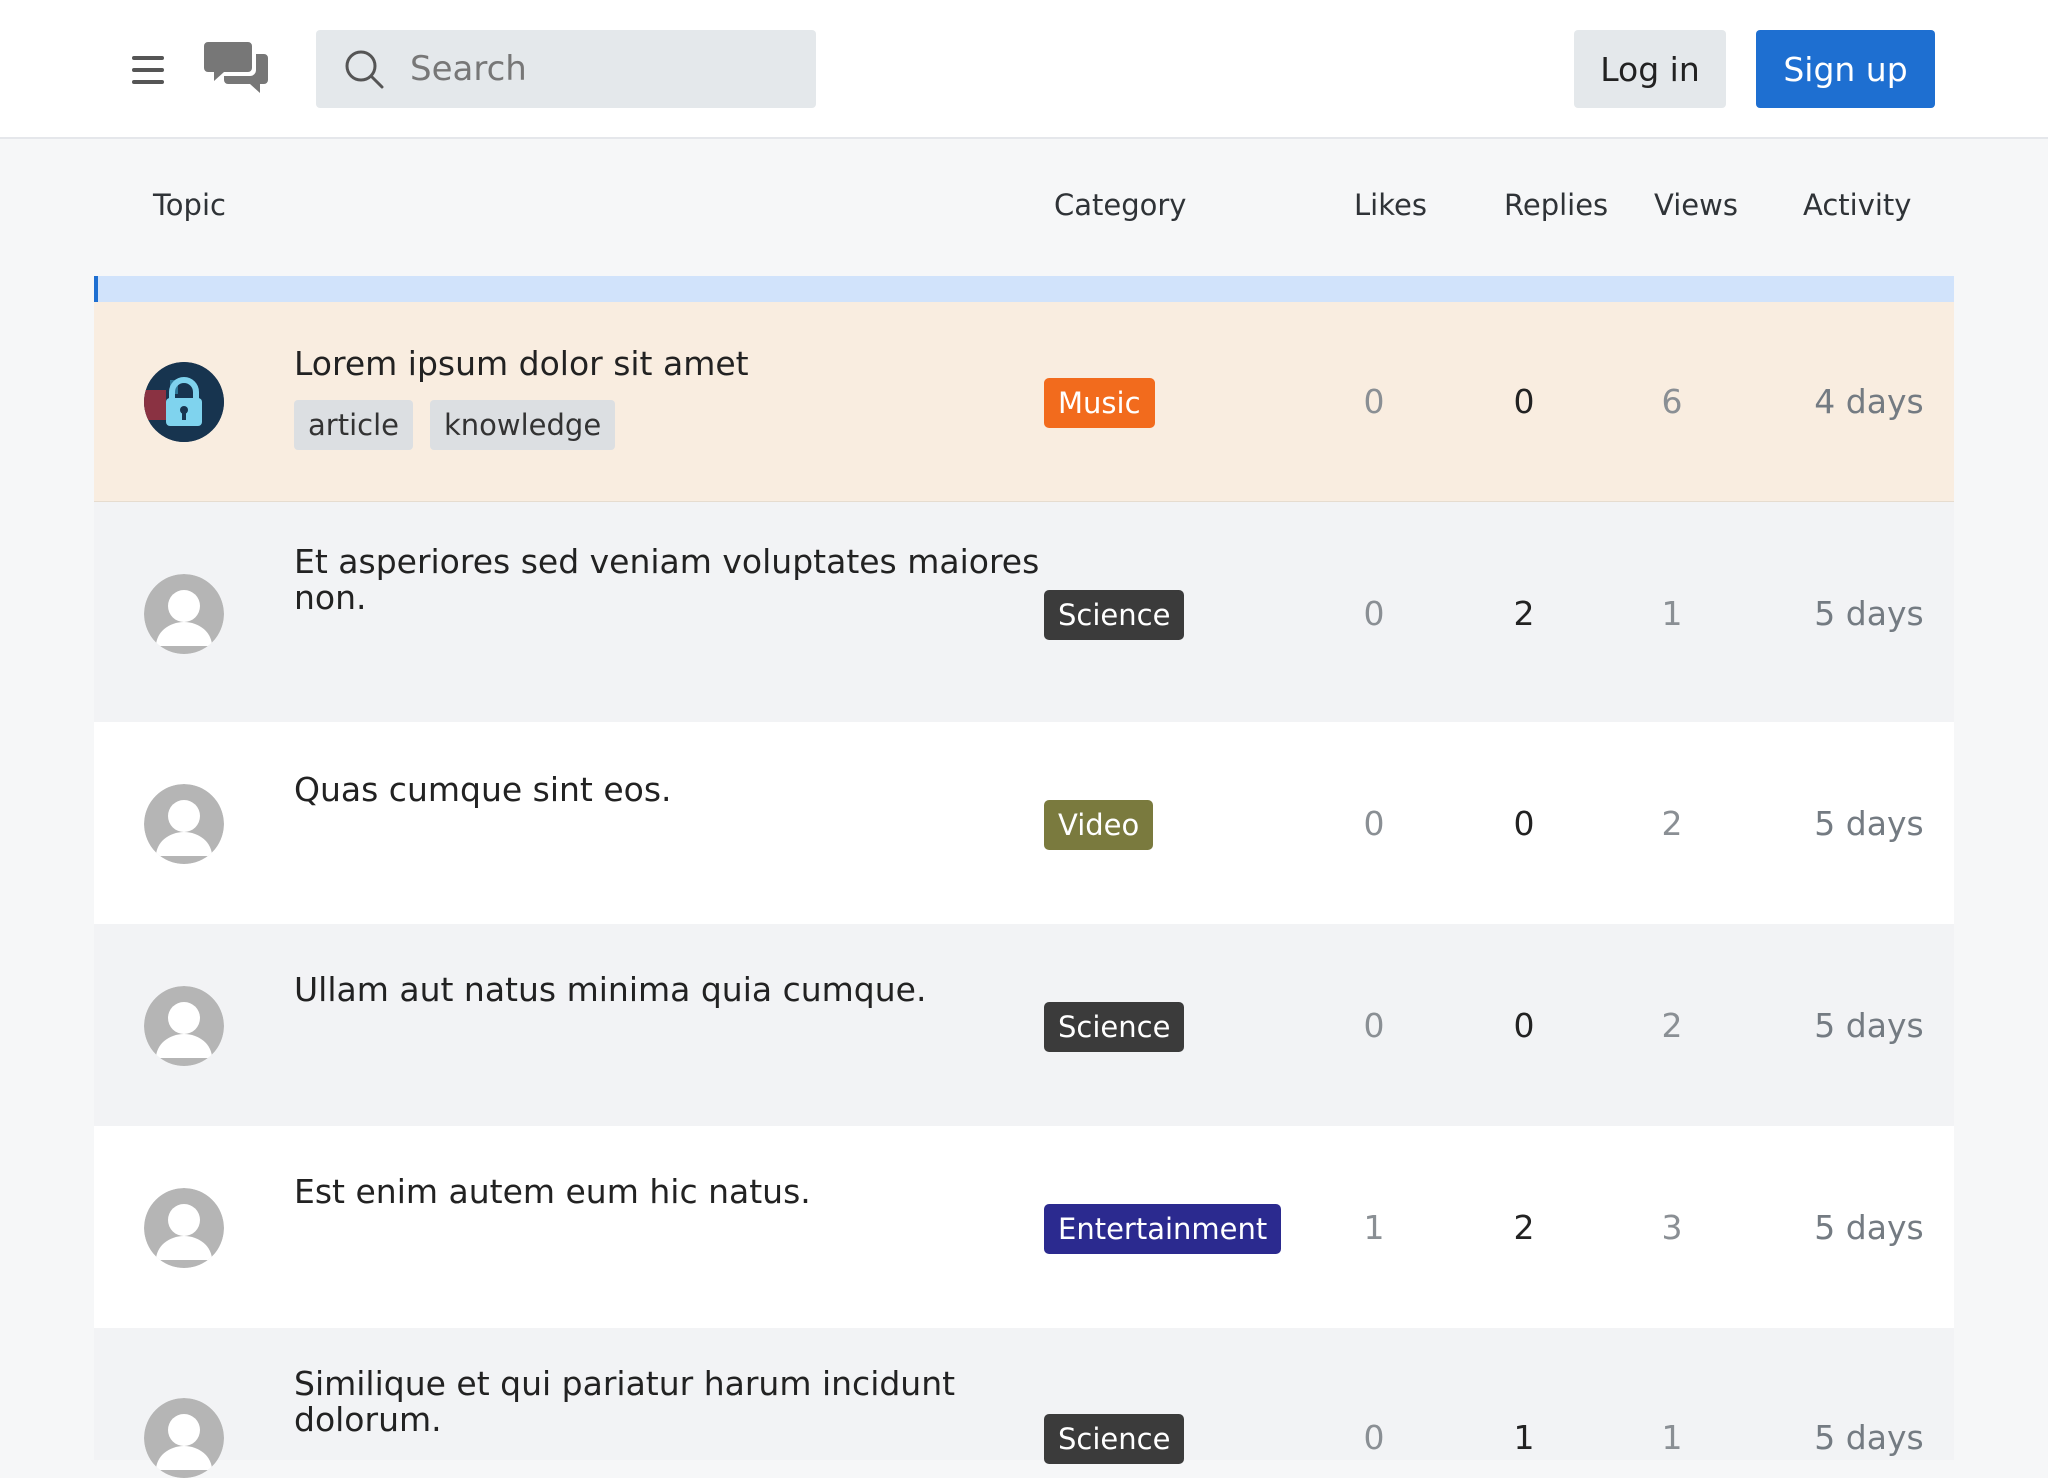 The height and width of the screenshot is (1478, 2048). I want to click on signup-button: Sign up, so click(1845, 69).